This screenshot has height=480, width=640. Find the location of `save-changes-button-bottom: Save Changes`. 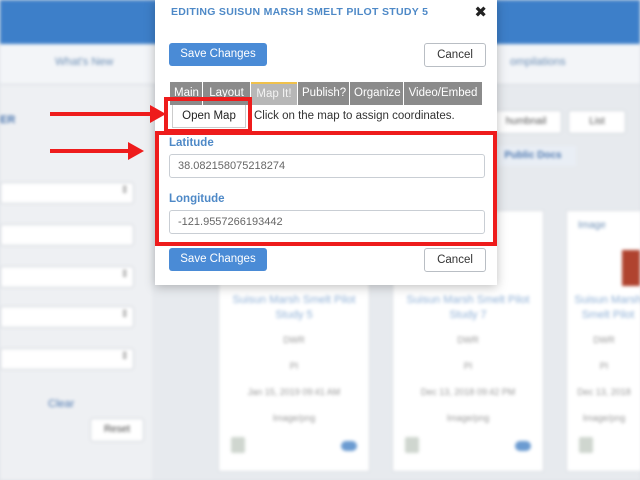

save-changes-button-bottom: Save Changes is located at coordinates (218, 259).